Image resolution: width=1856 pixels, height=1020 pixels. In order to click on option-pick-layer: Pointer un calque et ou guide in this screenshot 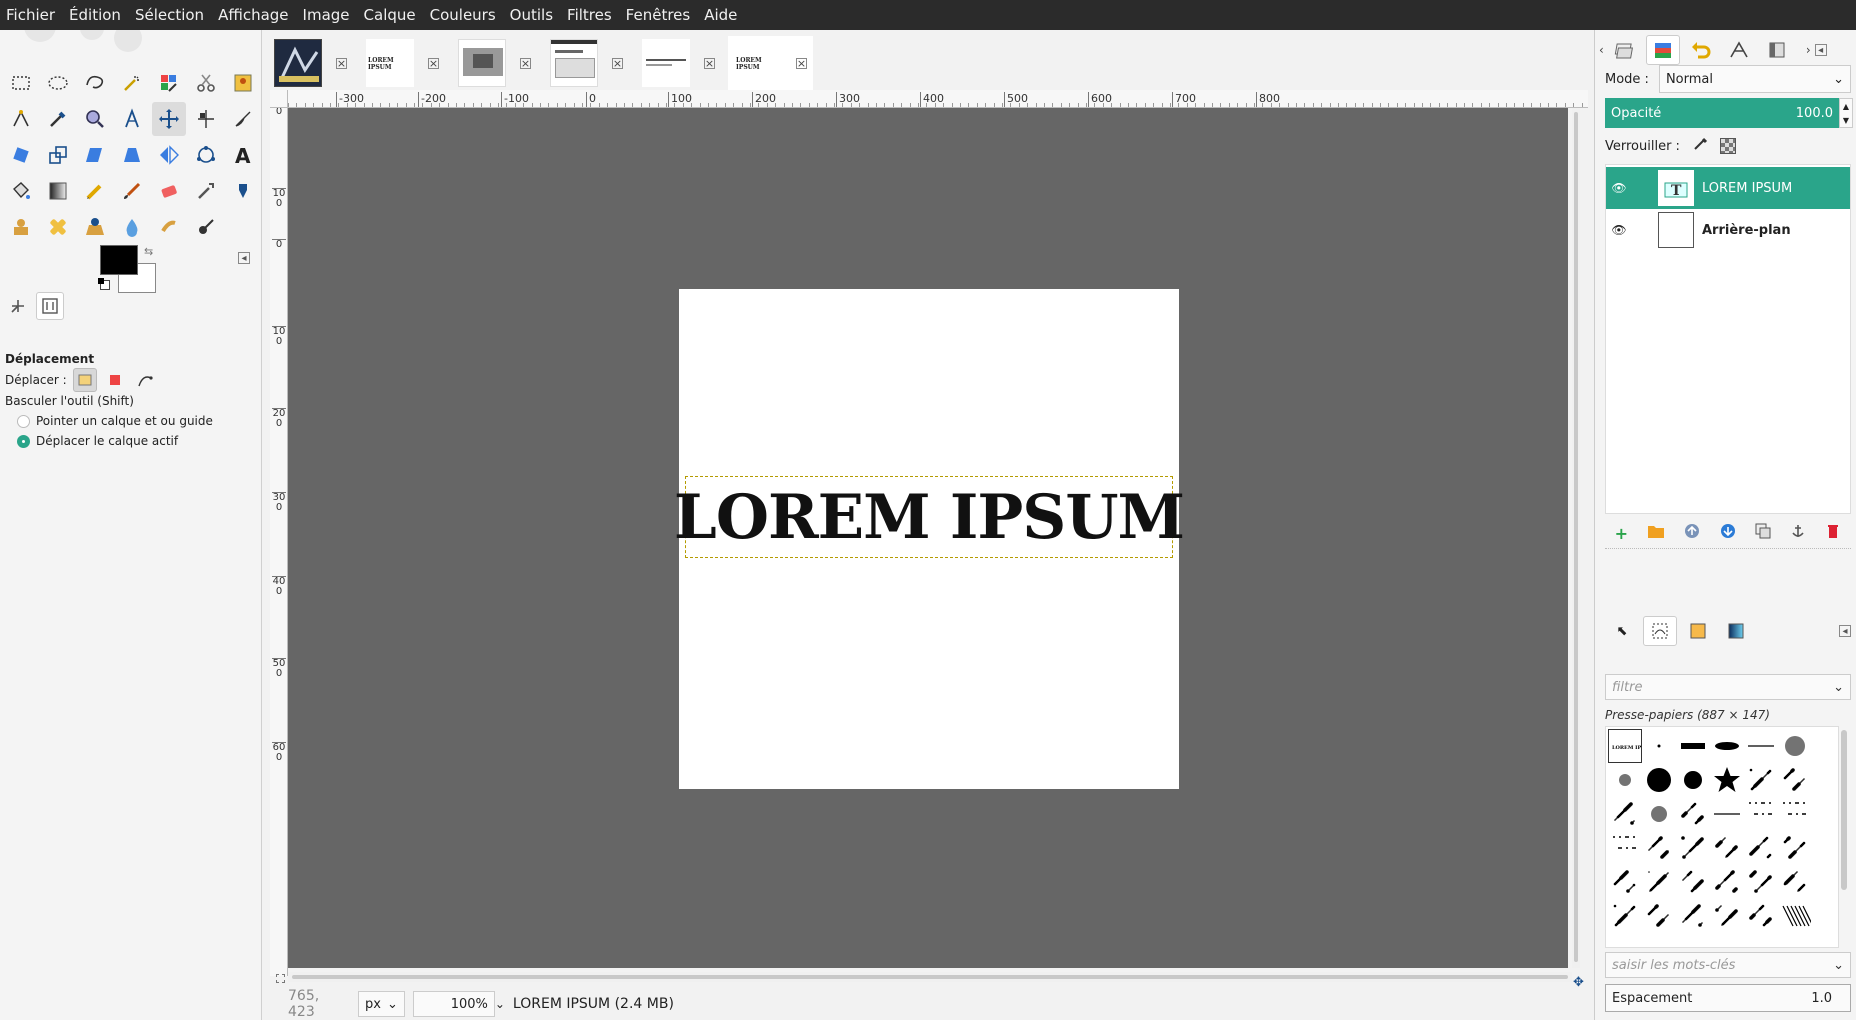, I will do `click(109, 421)`.